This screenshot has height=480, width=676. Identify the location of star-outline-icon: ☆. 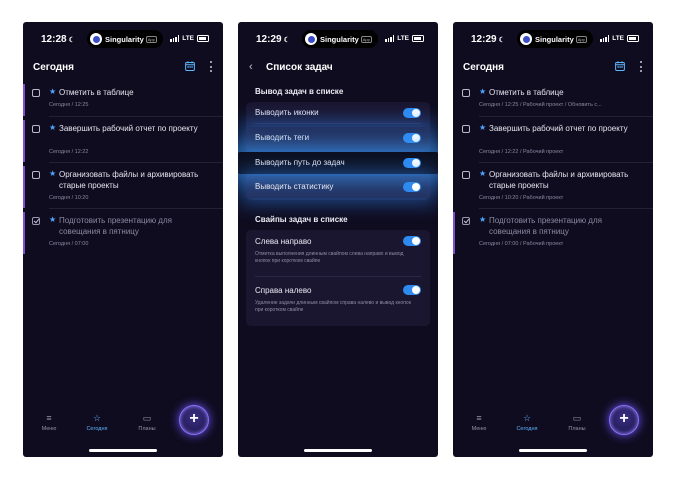
(527, 418).